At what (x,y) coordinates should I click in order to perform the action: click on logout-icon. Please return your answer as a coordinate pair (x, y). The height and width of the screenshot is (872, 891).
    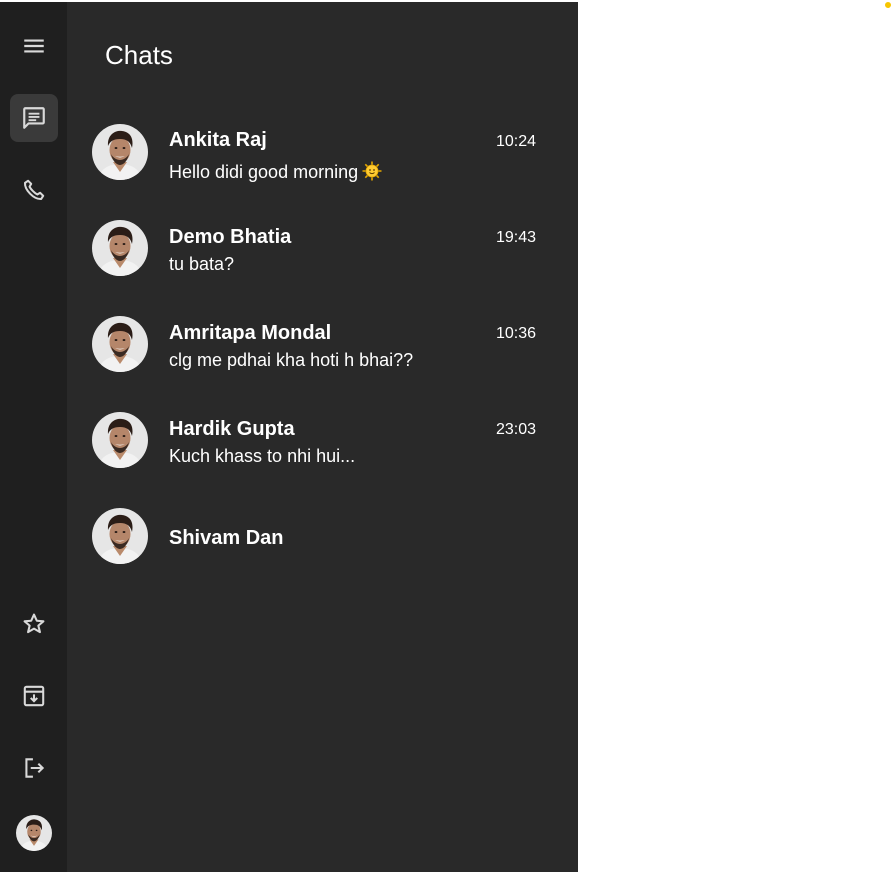
    Looking at the image, I should click on (35, 768).